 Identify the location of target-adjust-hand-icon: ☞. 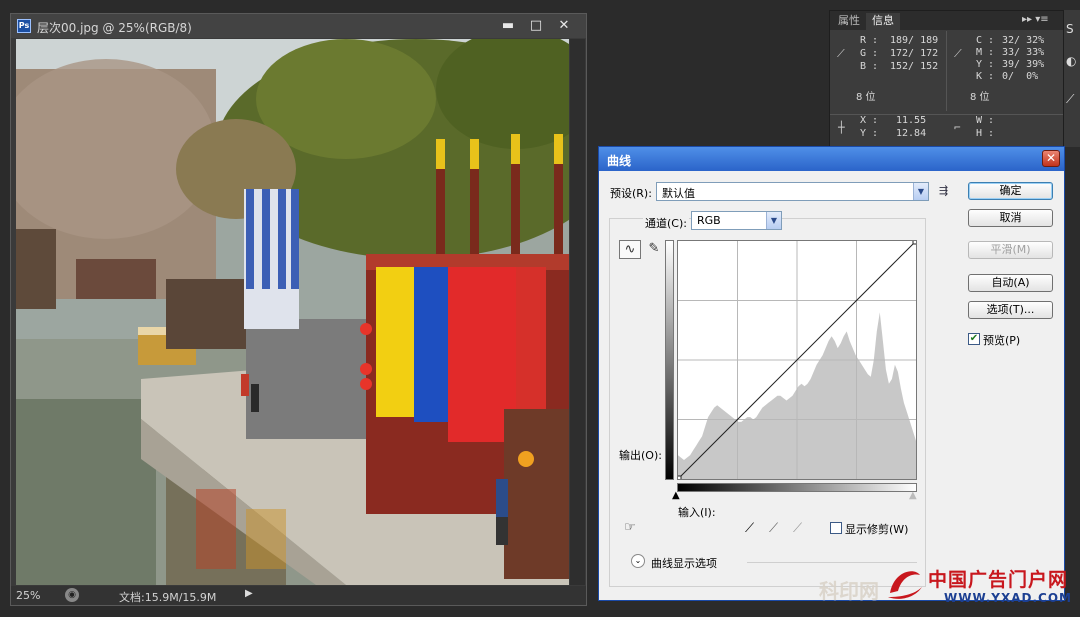
(630, 528).